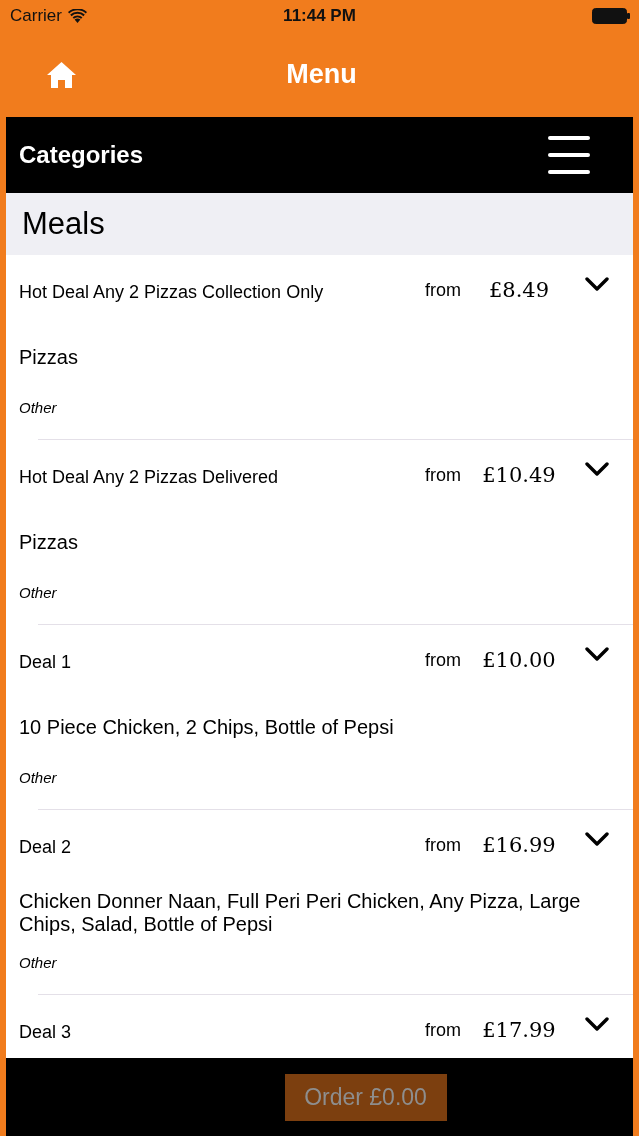  Describe the element at coordinates (222, 290) in the screenshot. I see `item-name: Hot Deal Any 2 Pizzas Collection Only` at that location.